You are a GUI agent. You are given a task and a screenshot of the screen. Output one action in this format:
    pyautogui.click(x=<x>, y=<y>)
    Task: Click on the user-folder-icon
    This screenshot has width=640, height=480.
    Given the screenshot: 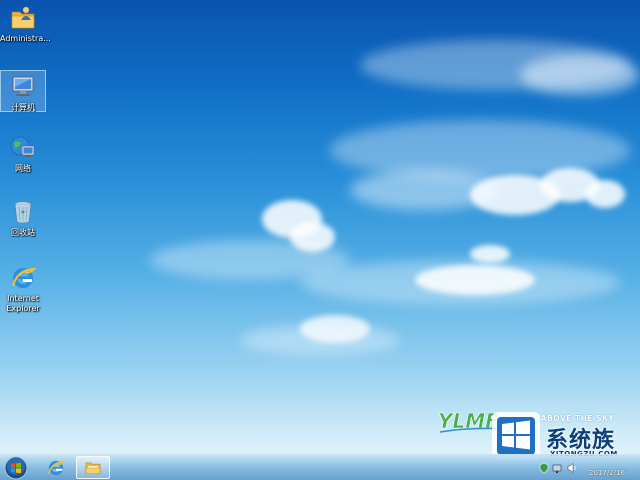 What is the action you would take?
    pyautogui.click(x=23, y=17)
    